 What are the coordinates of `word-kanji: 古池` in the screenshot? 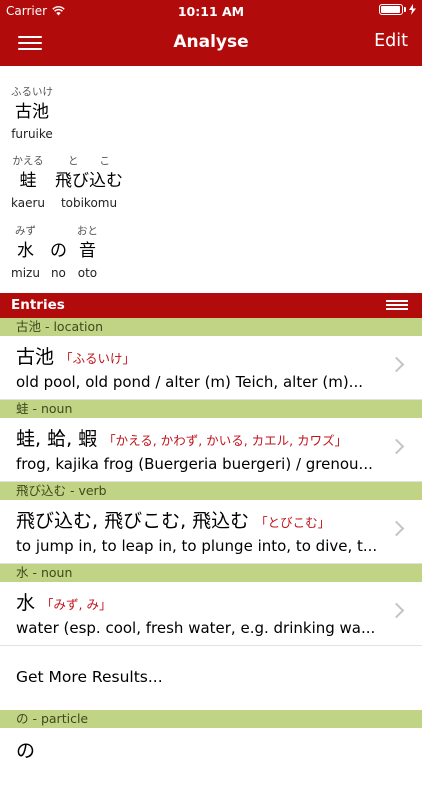 It's located at (32, 112).